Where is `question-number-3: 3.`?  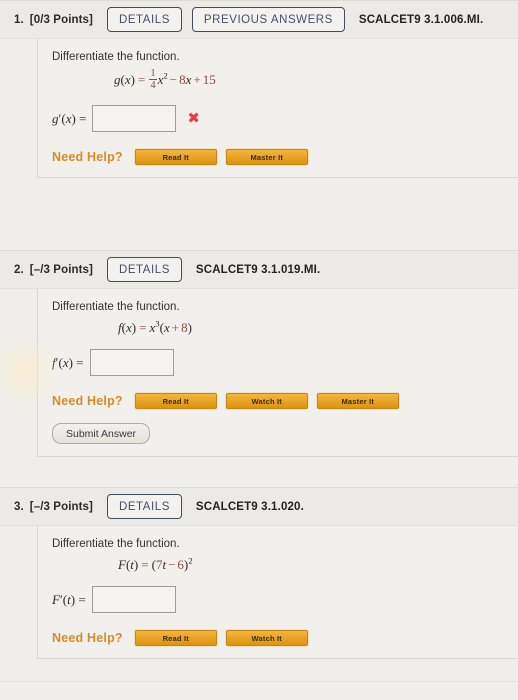 question-number-3: 3. is located at coordinates (19, 506).